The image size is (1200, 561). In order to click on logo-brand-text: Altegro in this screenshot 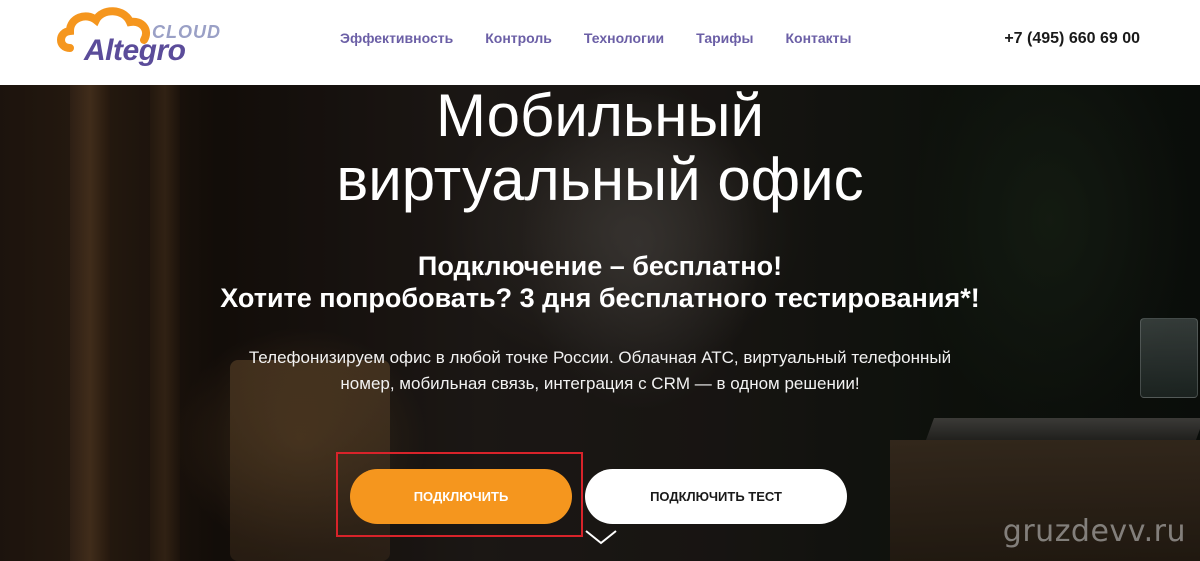, I will do `click(135, 50)`.